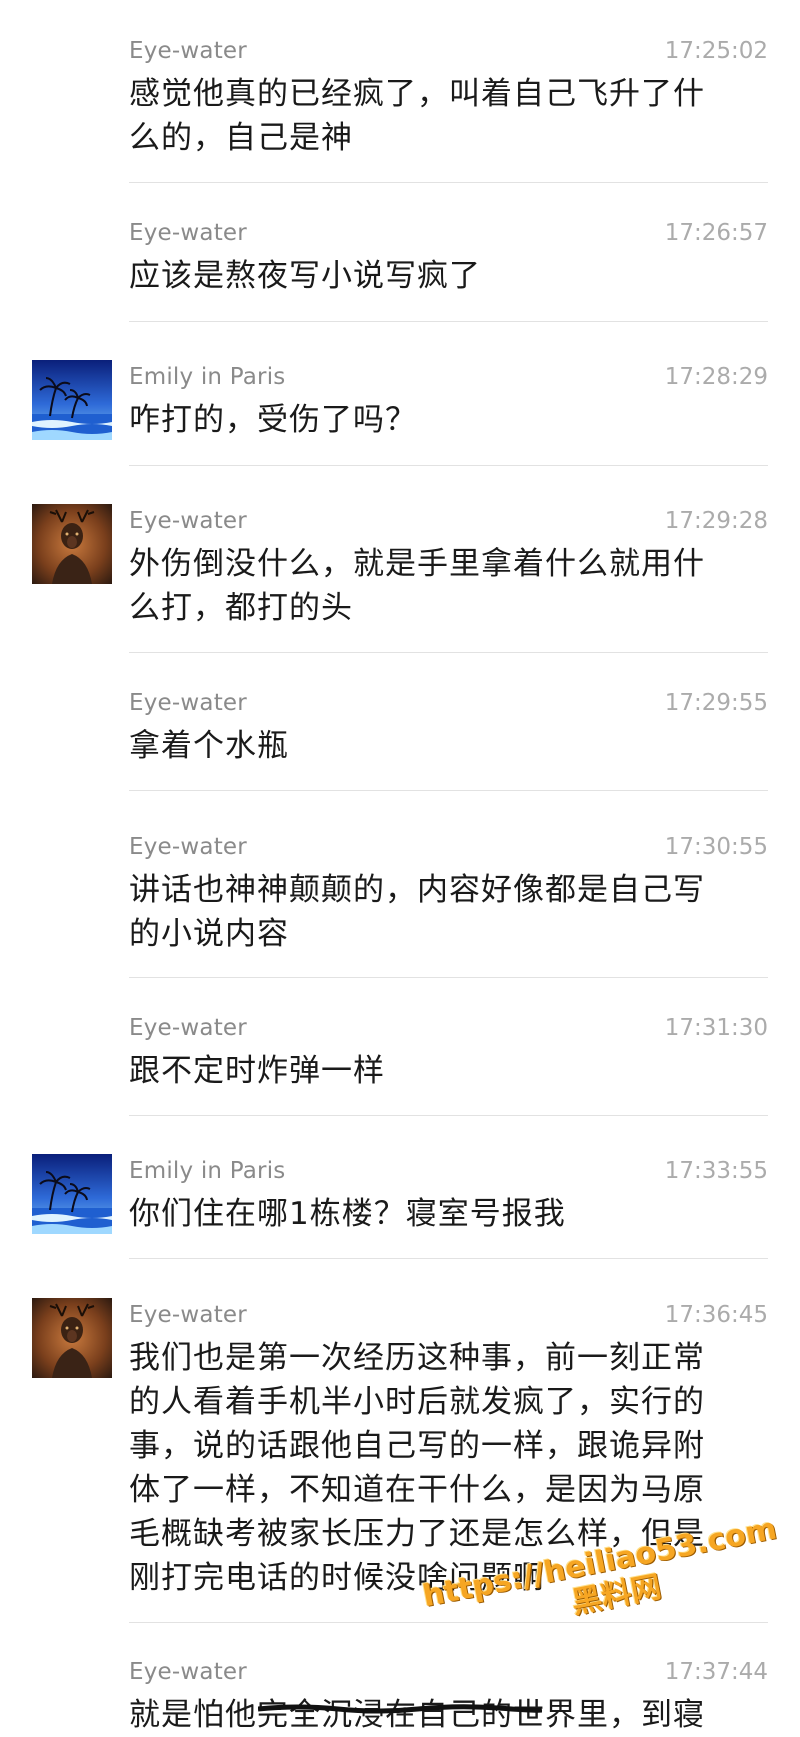 Image resolution: width=800 pixels, height=1737 pixels. Describe the element at coordinates (716, 1171) in the screenshot. I see `message-time: 17:33:55` at that location.